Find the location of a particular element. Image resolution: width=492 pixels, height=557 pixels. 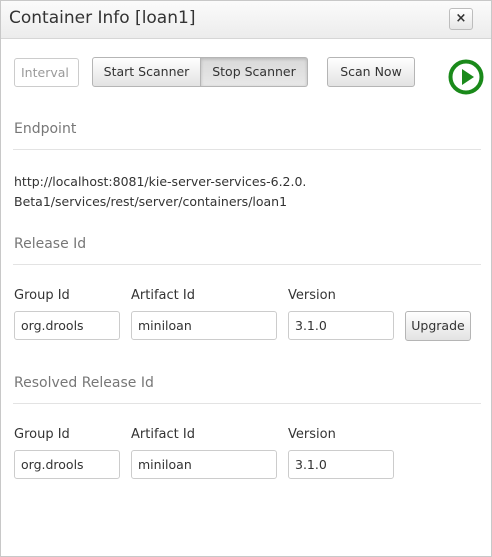

upgrade-button: Upgrade is located at coordinates (438, 326).